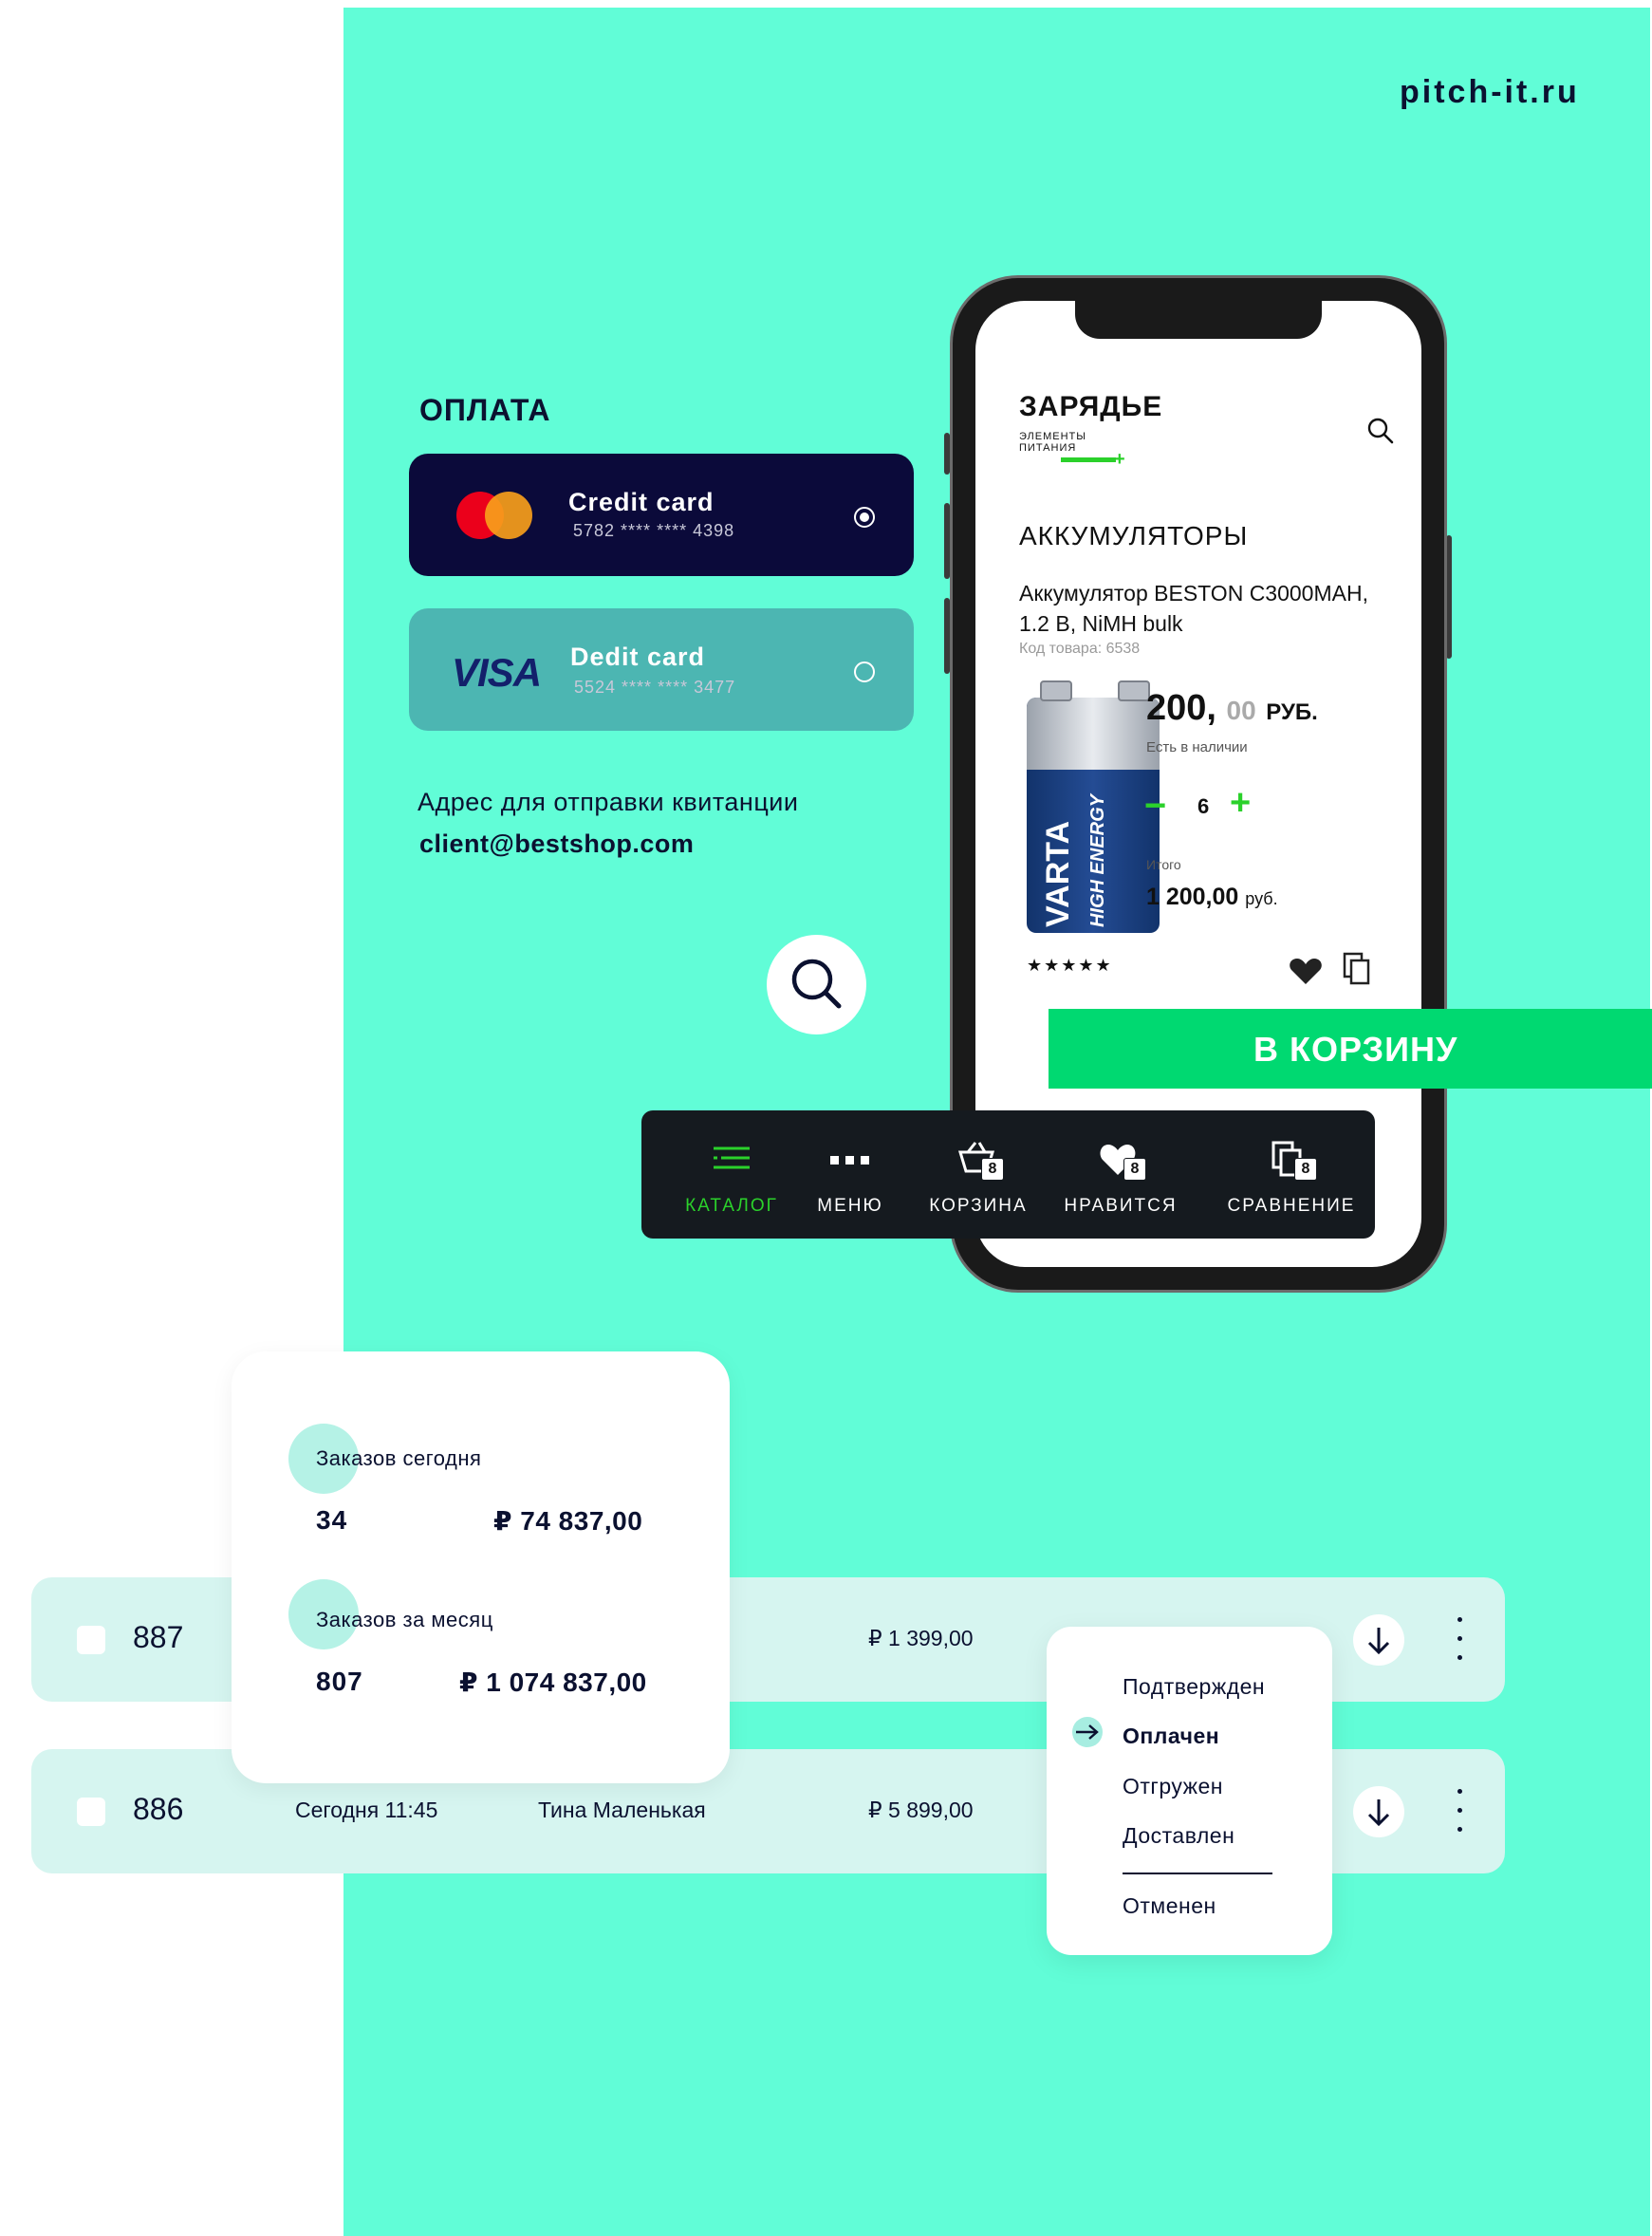 Image resolution: width=1652 pixels, height=2236 pixels. Describe the element at coordinates (485, 410) in the screenshot. I see `payment-title: ОПЛАТА` at that location.